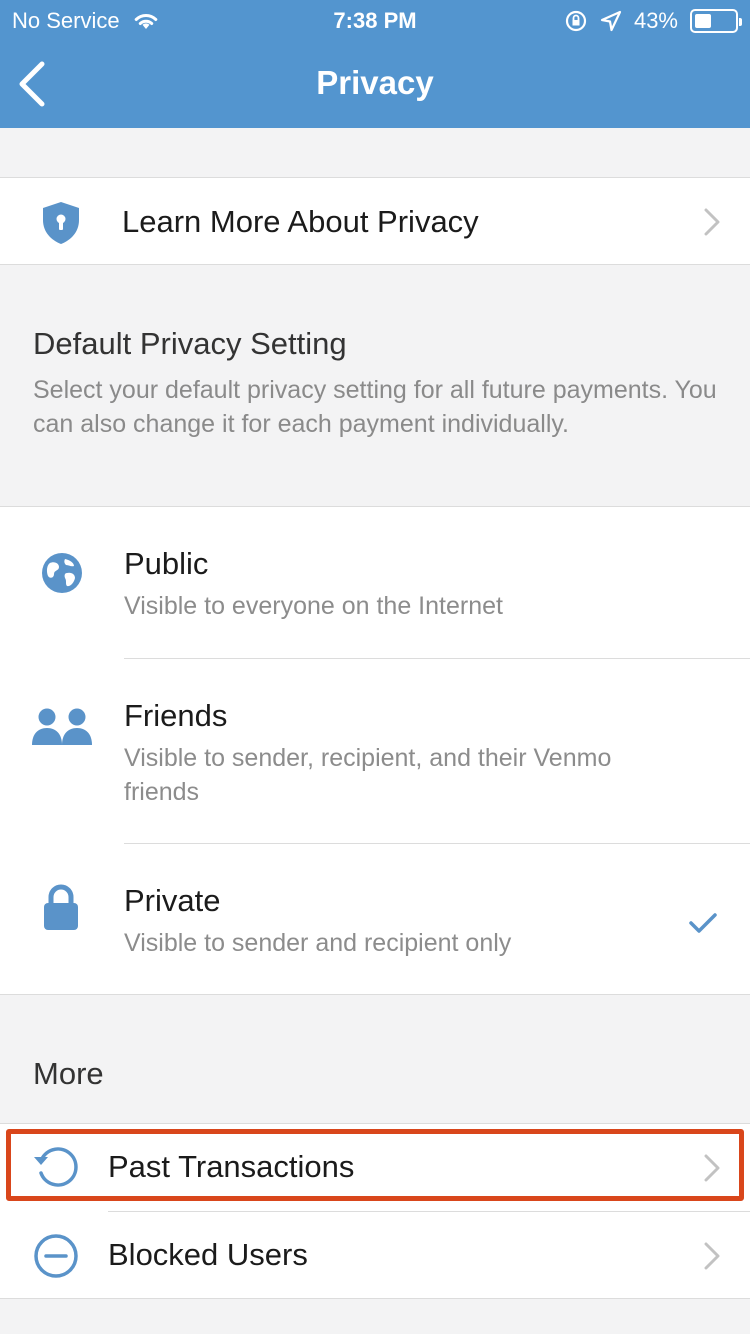  Describe the element at coordinates (208, 1254) in the screenshot. I see `more-item-label: Blocked Users` at that location.